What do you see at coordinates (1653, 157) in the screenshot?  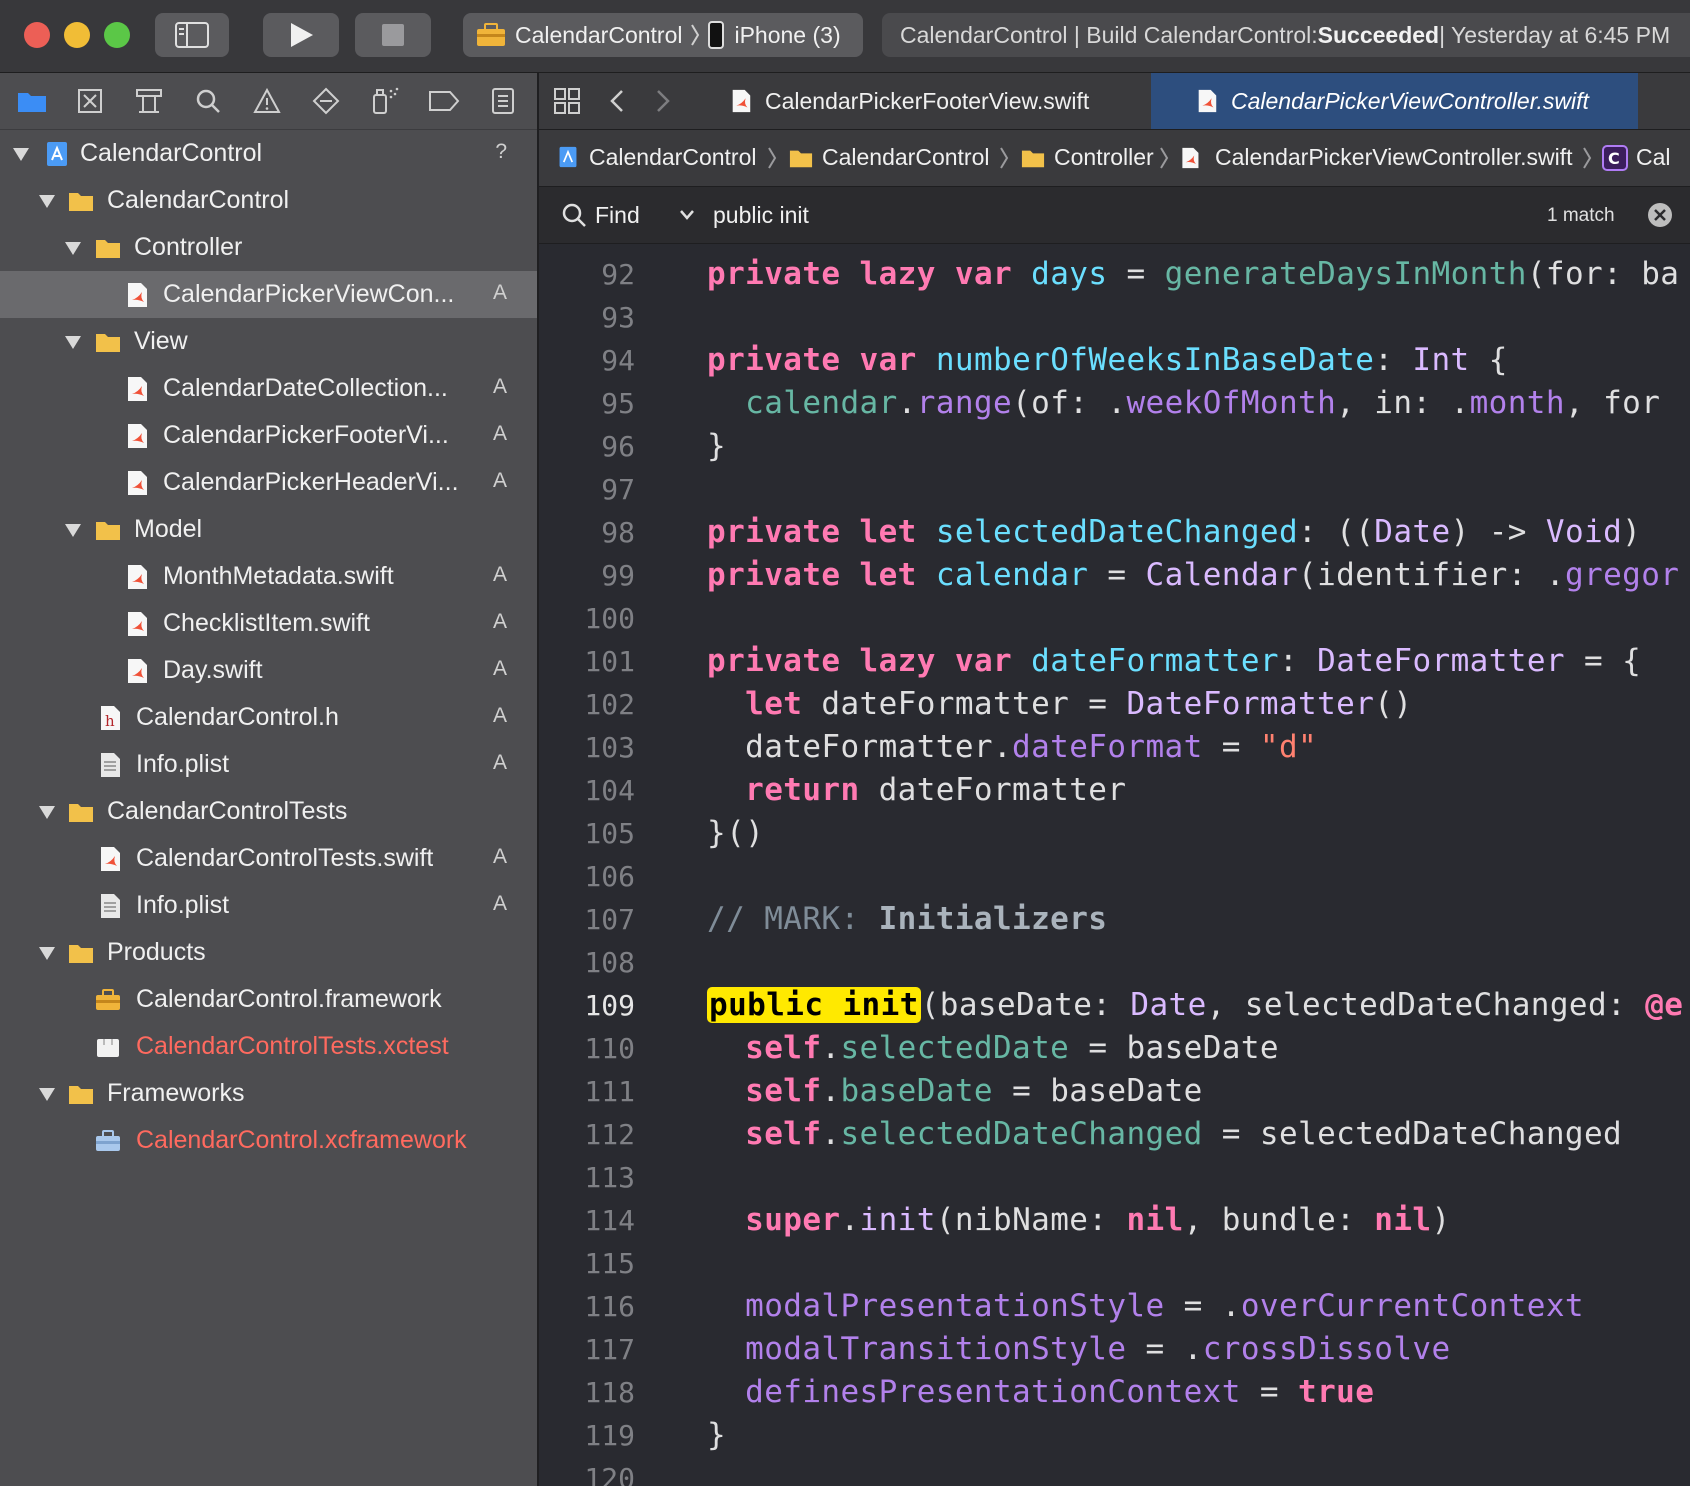 I see `breadcrumb-symbol: Cal` at bounding box center [1653, 157].